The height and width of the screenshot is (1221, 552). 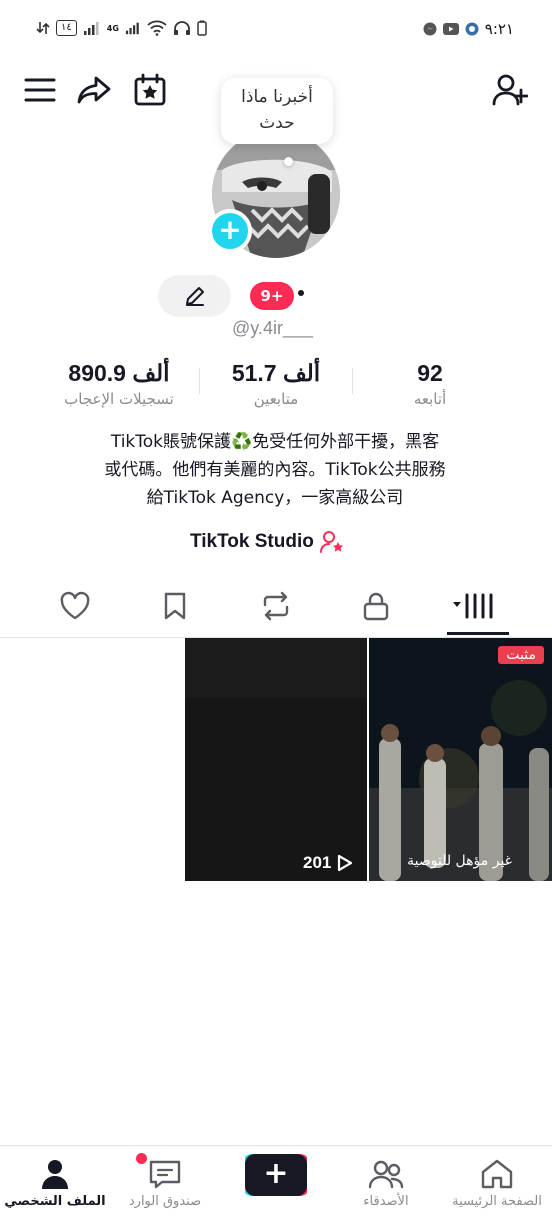 I want to click on youtube-icon, so click(x=450, y=29).